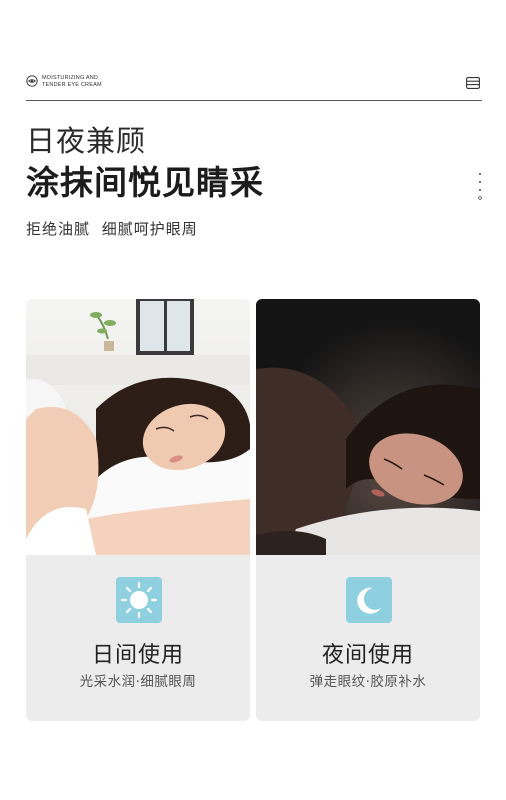  Describe the element at coordinates (369, 600) in the screenshot. I see `moon-icon` at that location.